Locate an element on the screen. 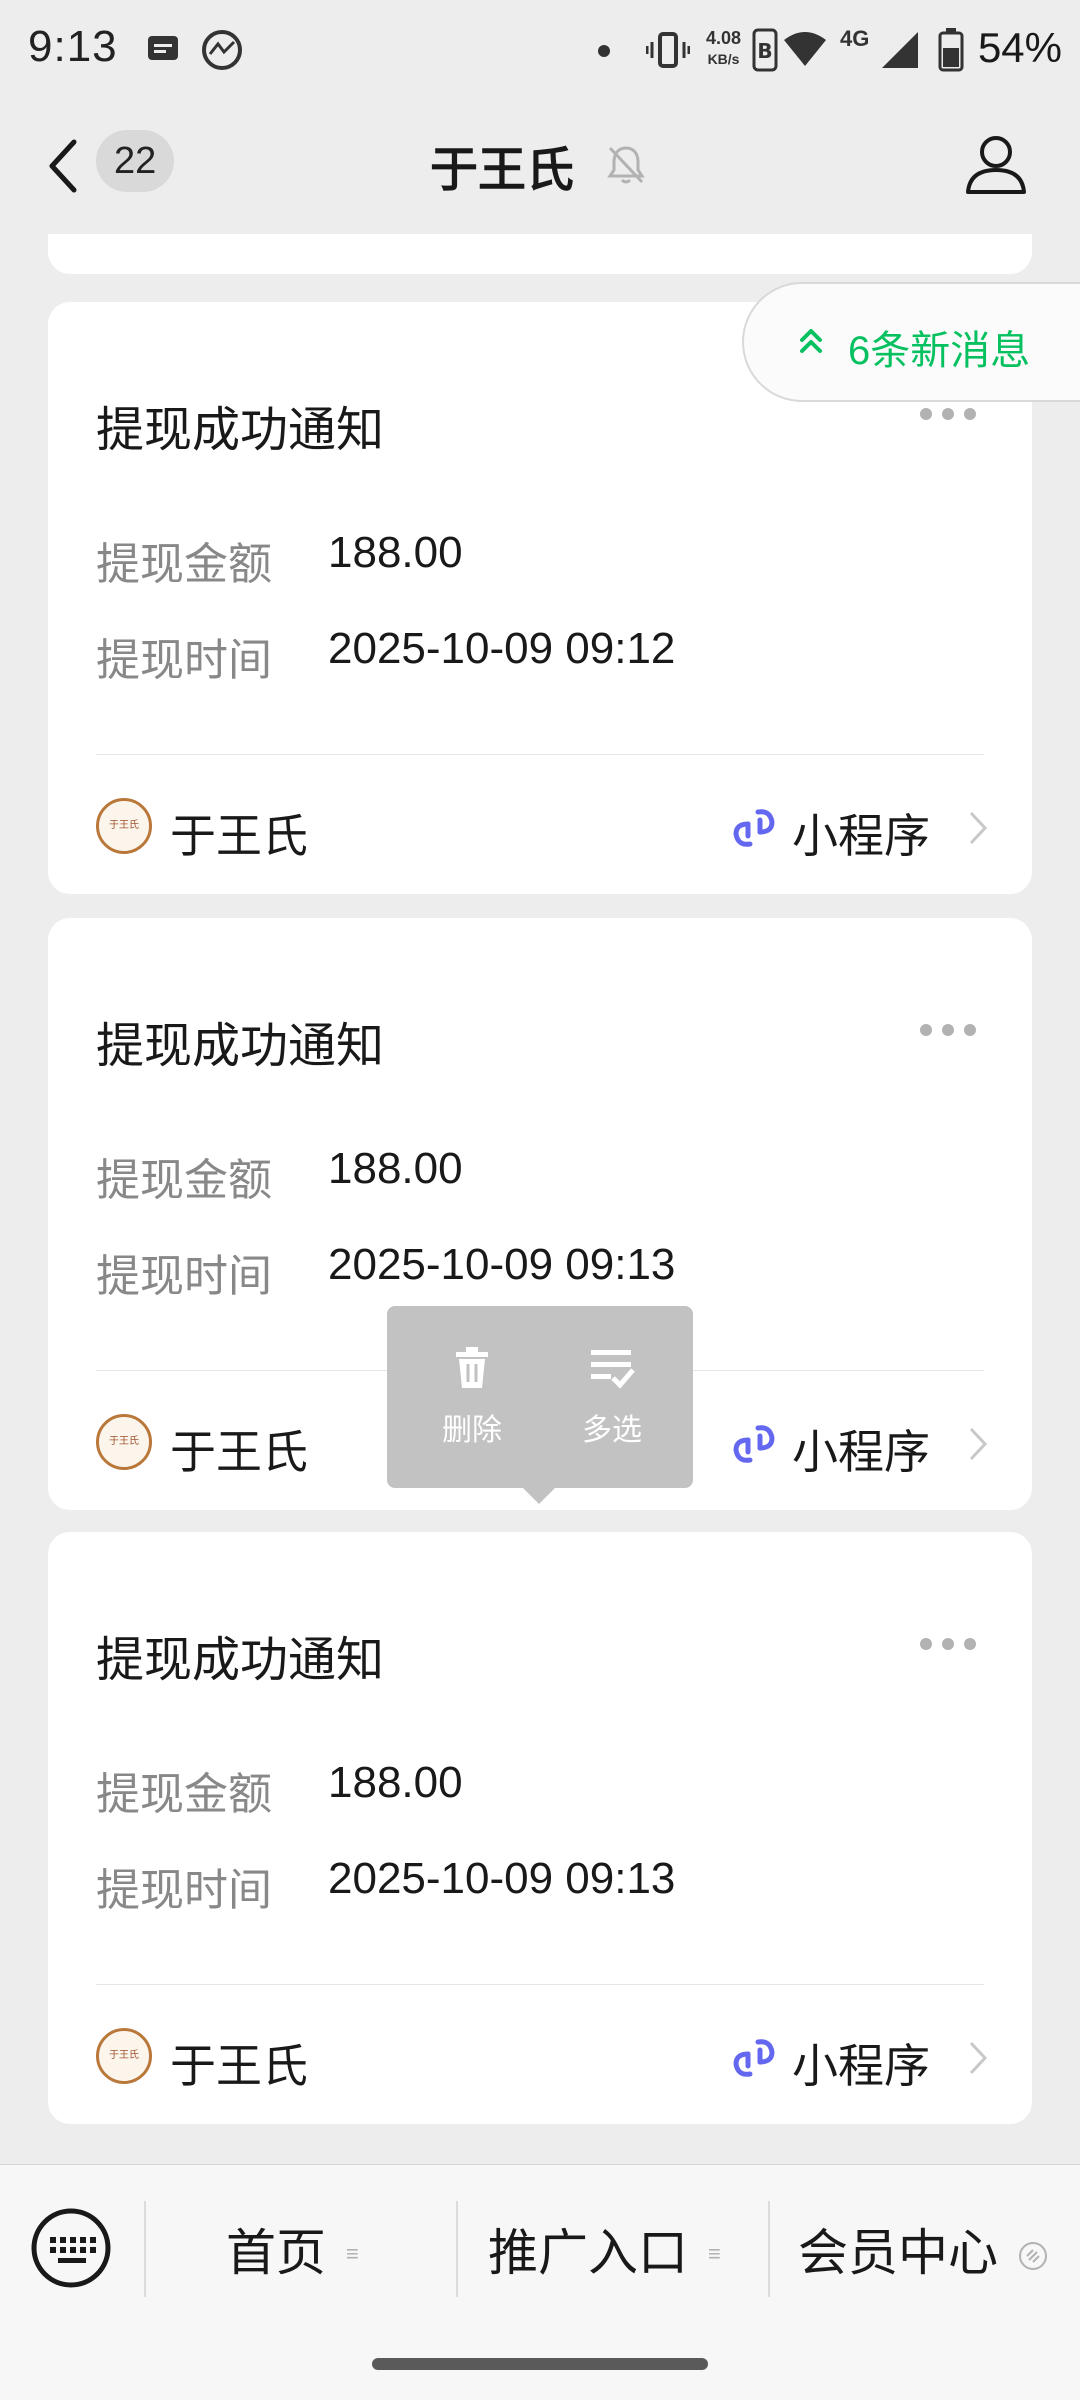 This screenshot has width=1080, height=2400. home-indicator is located at coordinates (540, 2364).